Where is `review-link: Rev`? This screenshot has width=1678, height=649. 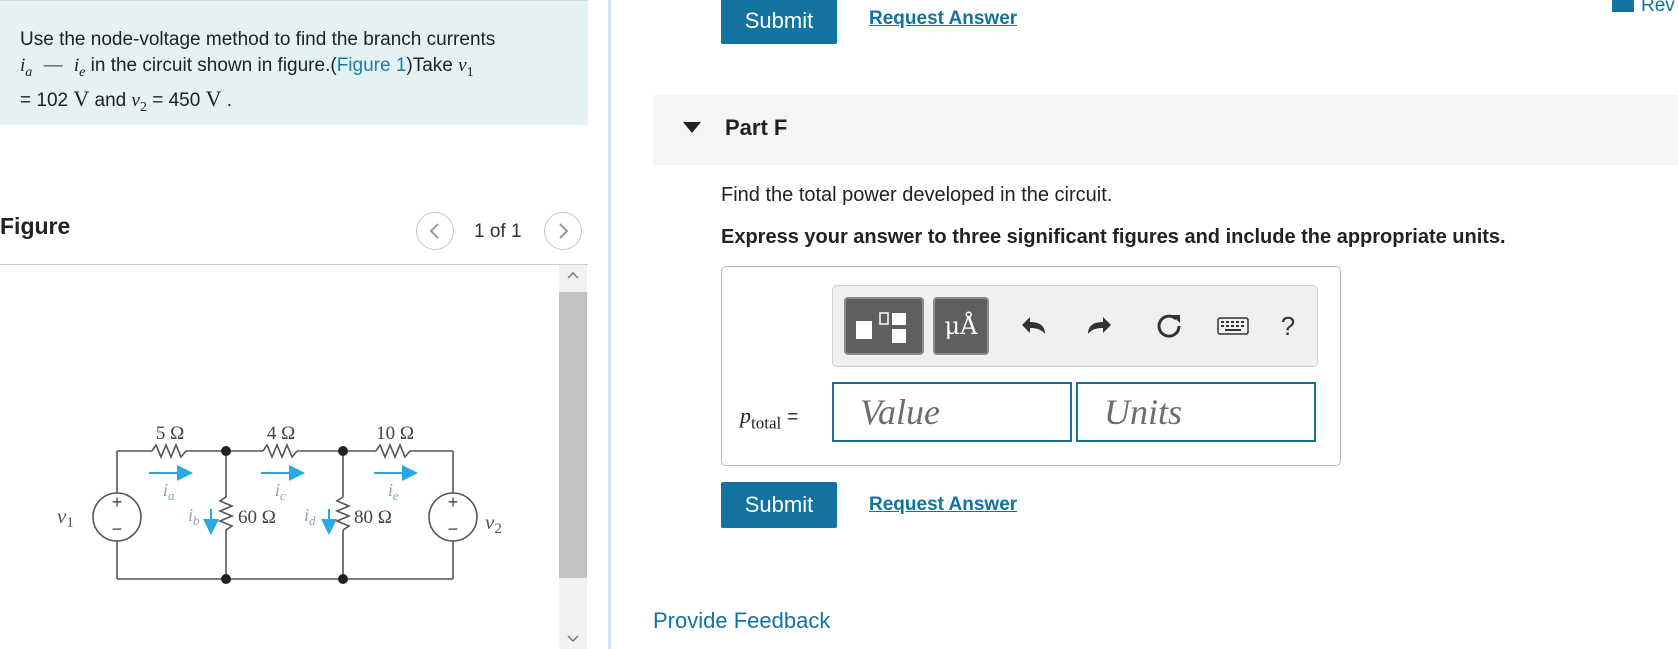
review-link: Rev is located at coordinates (1658, 8).